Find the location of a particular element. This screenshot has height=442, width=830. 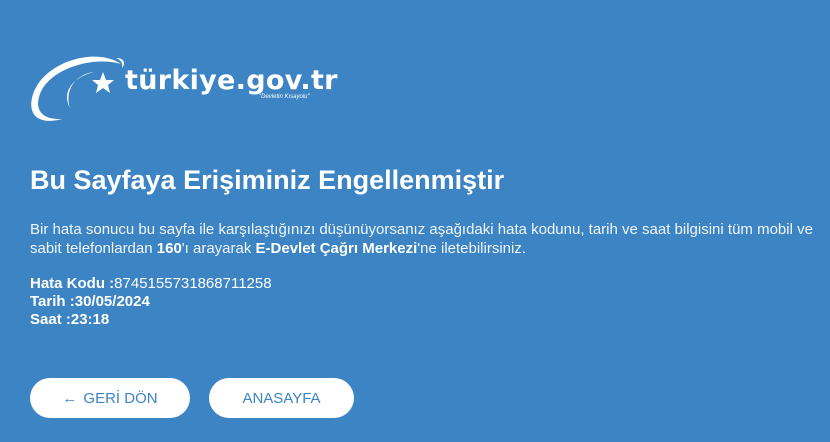

date-value: 30/05/2024 is located at coordinates (112, 301).